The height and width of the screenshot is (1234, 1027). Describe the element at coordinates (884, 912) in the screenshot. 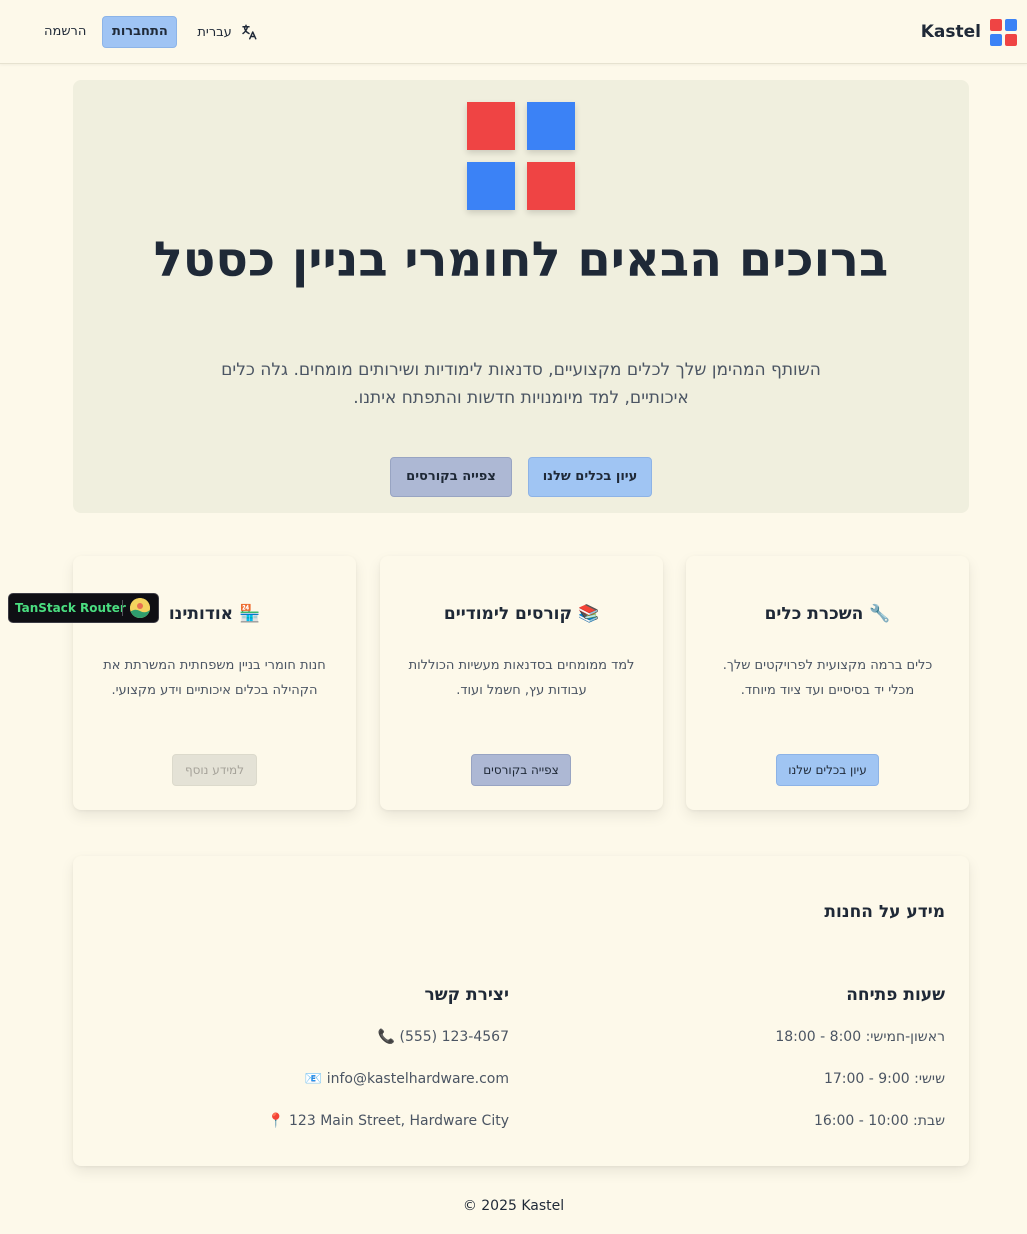

I see `store-info-title: מידע על החנות` at that location.